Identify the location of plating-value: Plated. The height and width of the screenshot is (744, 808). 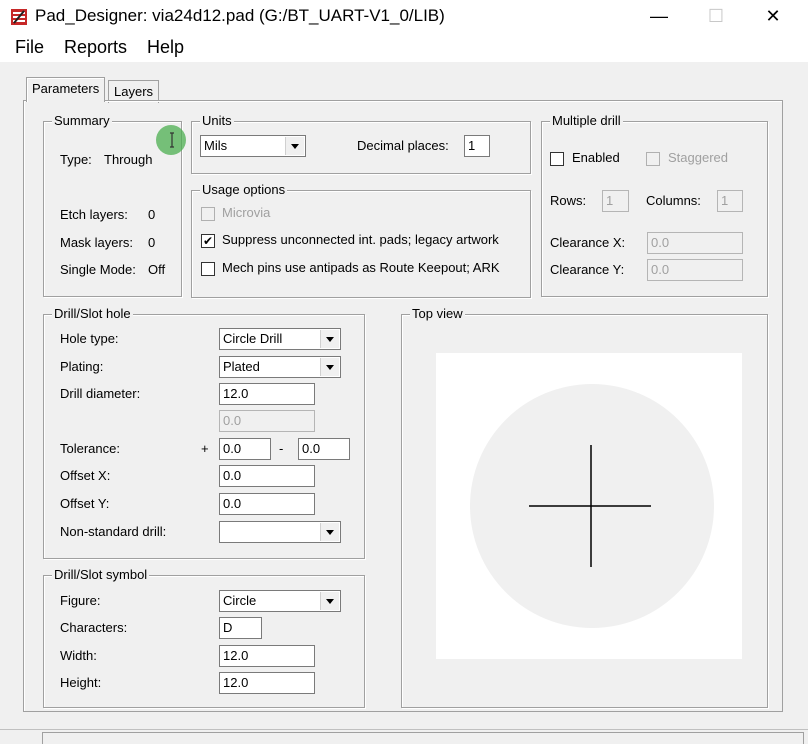
(241, 366).